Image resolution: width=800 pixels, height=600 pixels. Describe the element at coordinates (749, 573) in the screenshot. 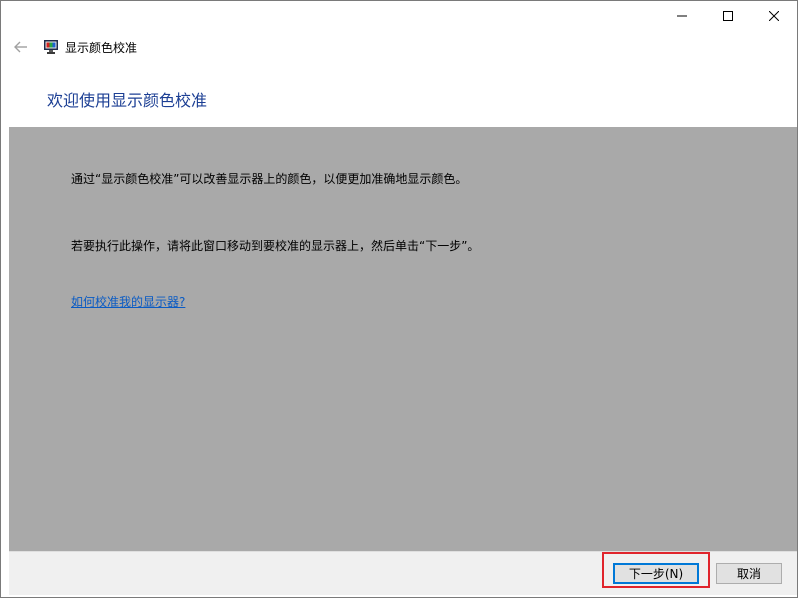

I see `cancel-button: 取消` at that location.